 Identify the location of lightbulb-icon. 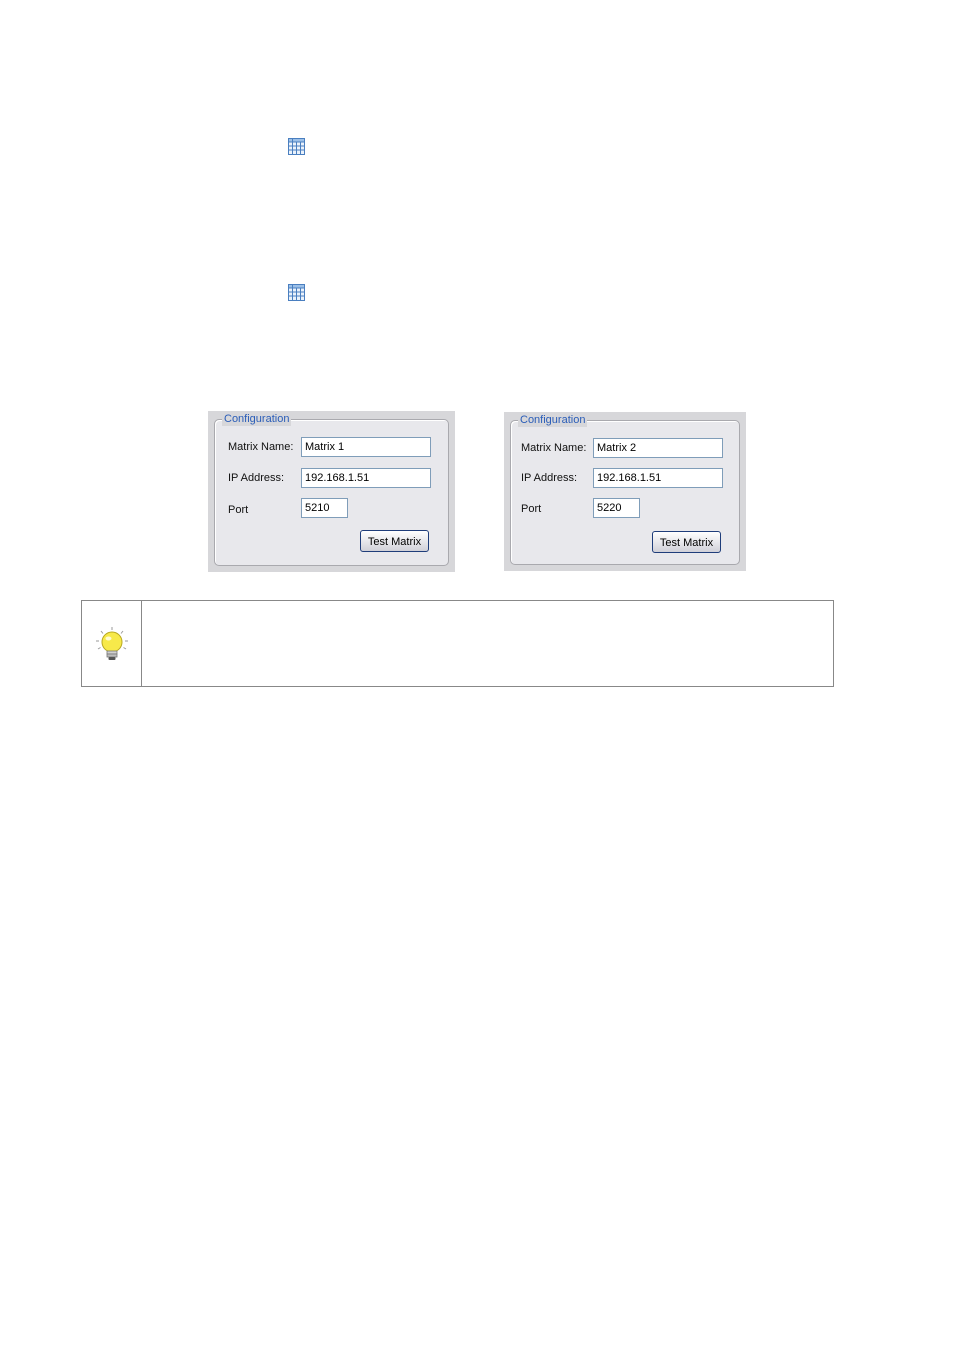
(112, 643).